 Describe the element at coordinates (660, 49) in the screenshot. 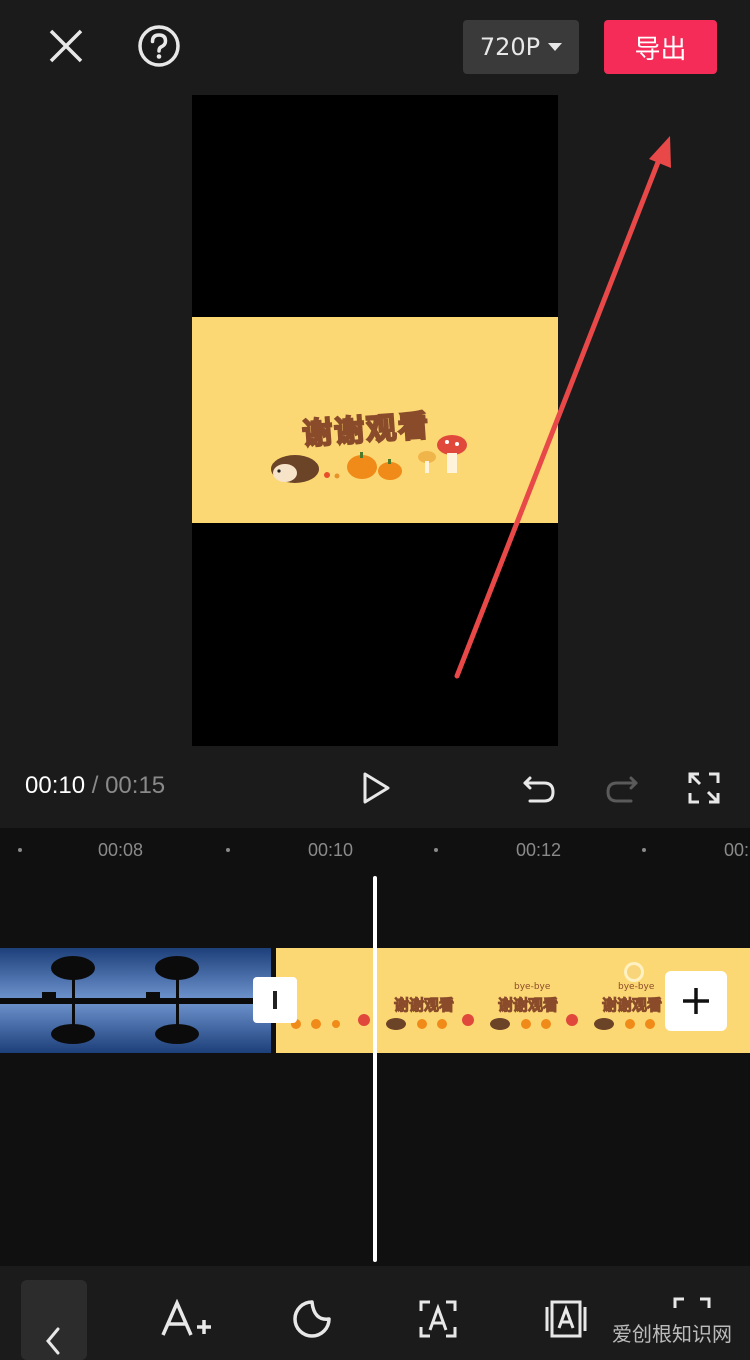

I see `export-label: 导出` at that location.